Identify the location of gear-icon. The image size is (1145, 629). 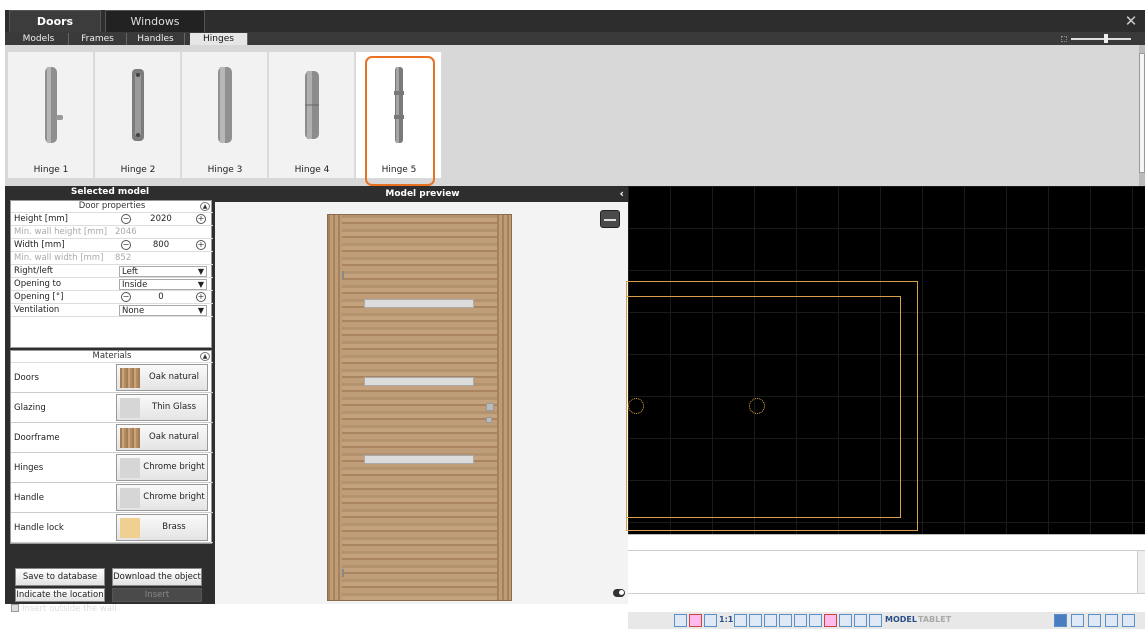
(1060, 620).